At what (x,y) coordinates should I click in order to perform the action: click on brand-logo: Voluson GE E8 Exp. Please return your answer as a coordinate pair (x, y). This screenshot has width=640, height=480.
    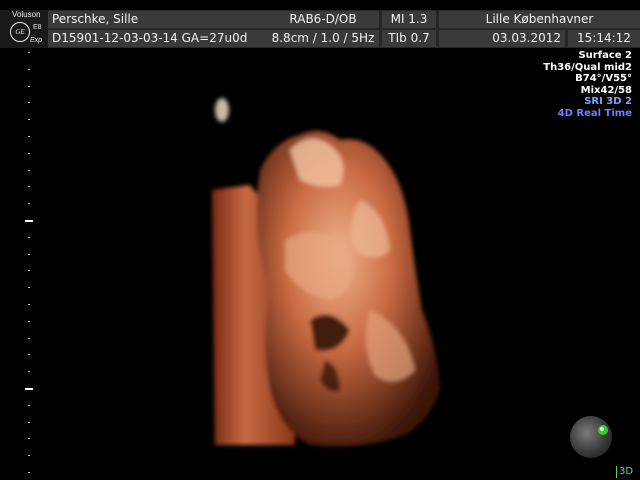
    Looking at the image, I should click on (24, 29).